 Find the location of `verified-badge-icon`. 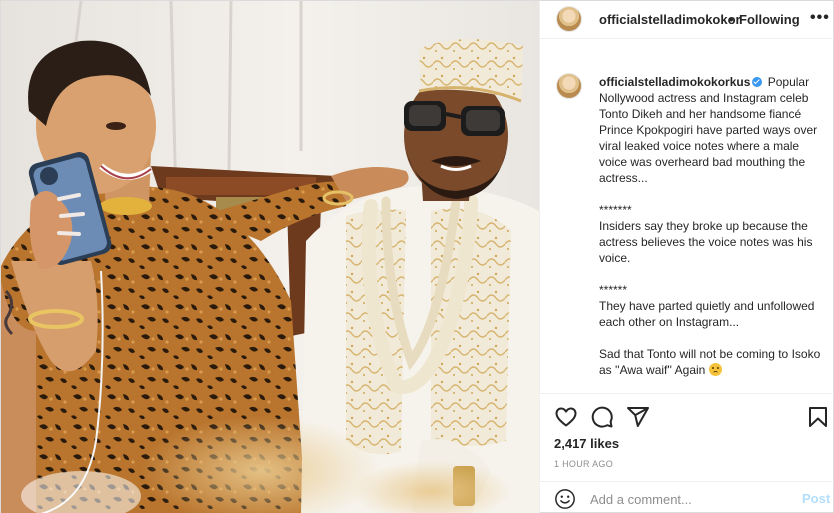

verified-badge-icon is located at coordinates (757, 82).